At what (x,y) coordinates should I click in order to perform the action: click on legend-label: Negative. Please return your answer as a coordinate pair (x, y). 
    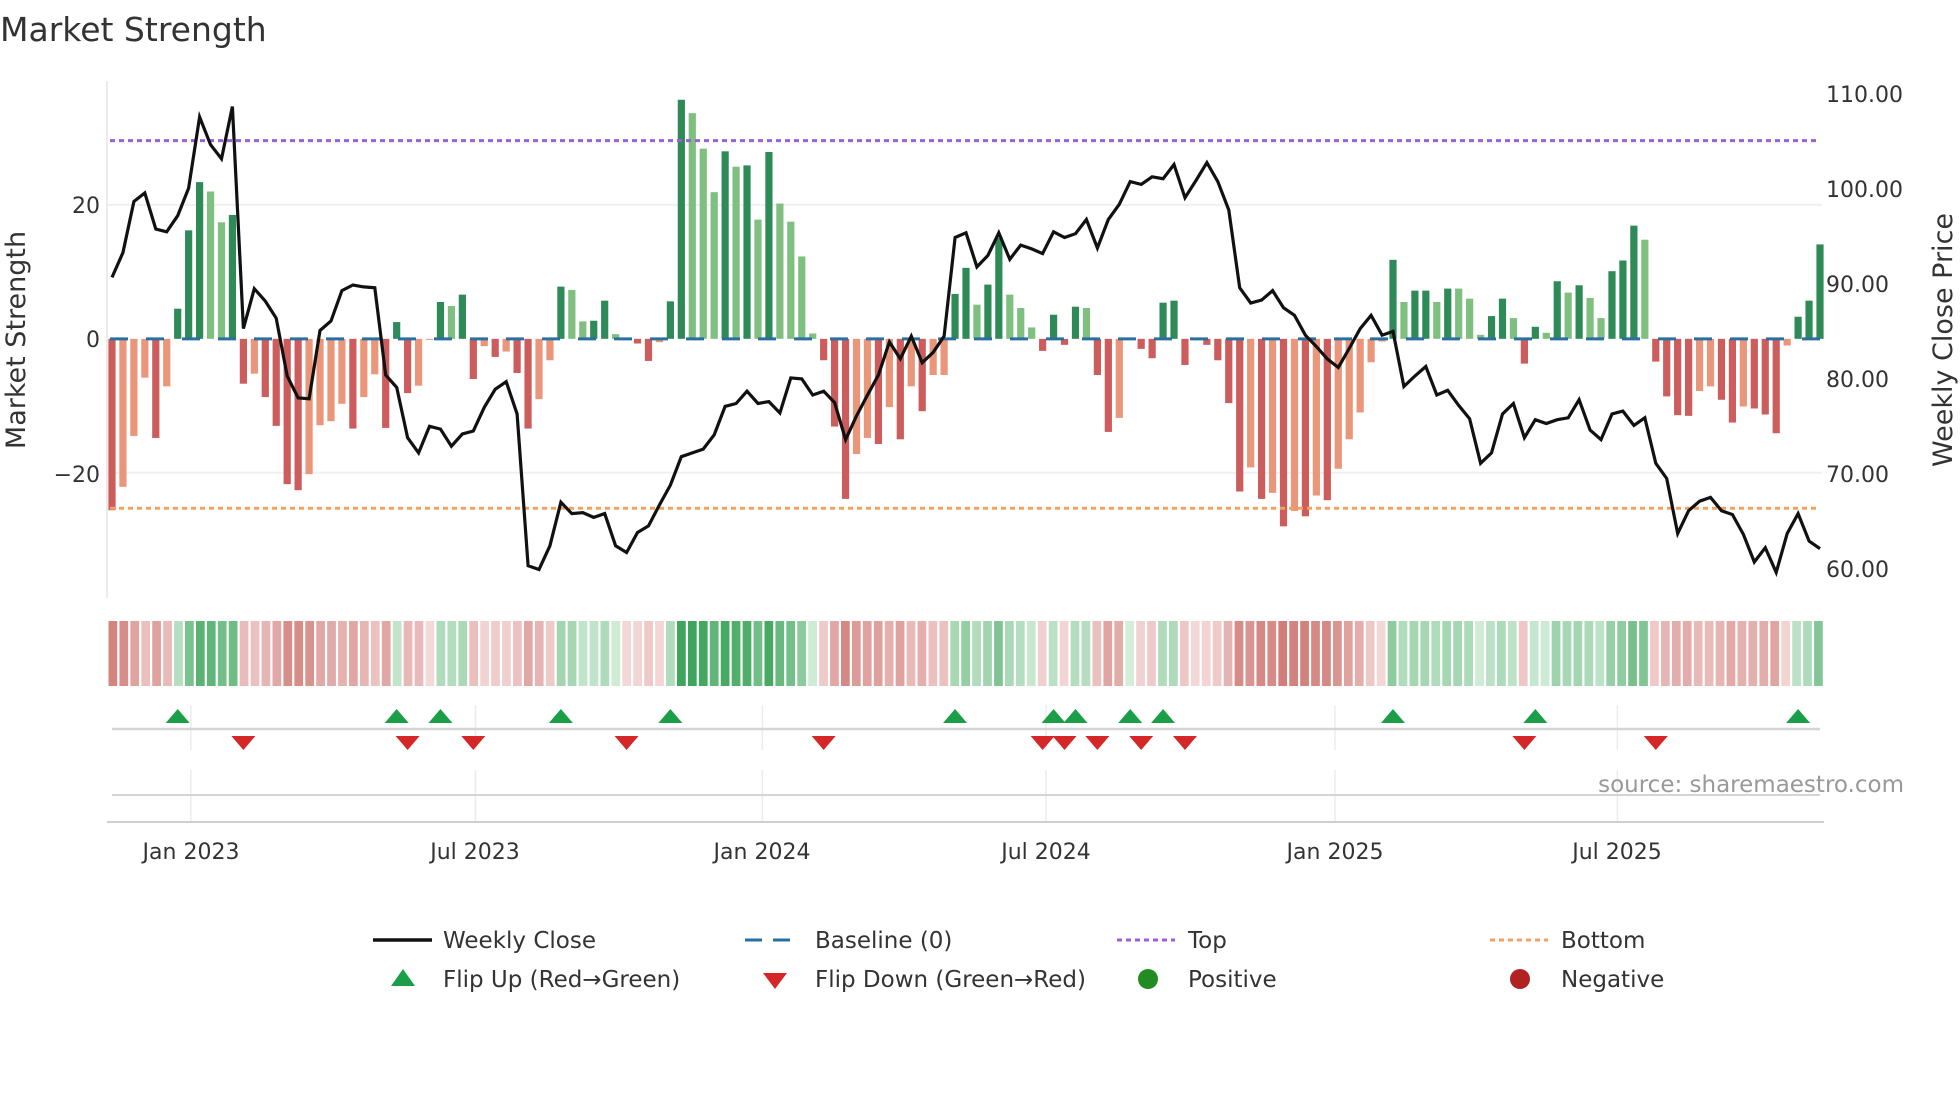
    Looking at the image, I should click on (1612, 980).